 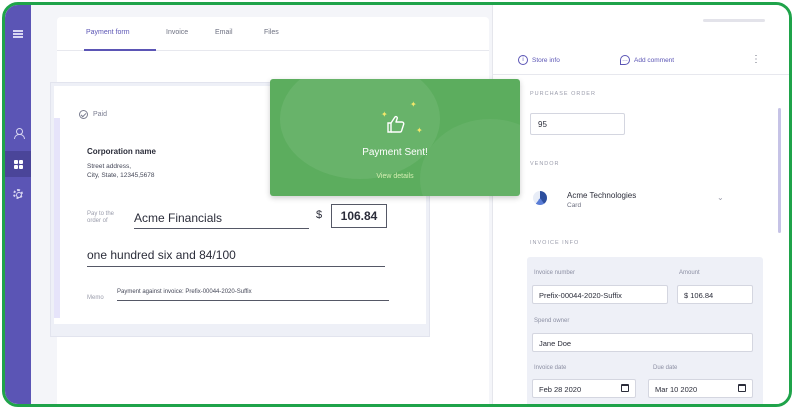 I want to click on invoice-date-field: Feb 28 2020, so click(x=584, y=388).